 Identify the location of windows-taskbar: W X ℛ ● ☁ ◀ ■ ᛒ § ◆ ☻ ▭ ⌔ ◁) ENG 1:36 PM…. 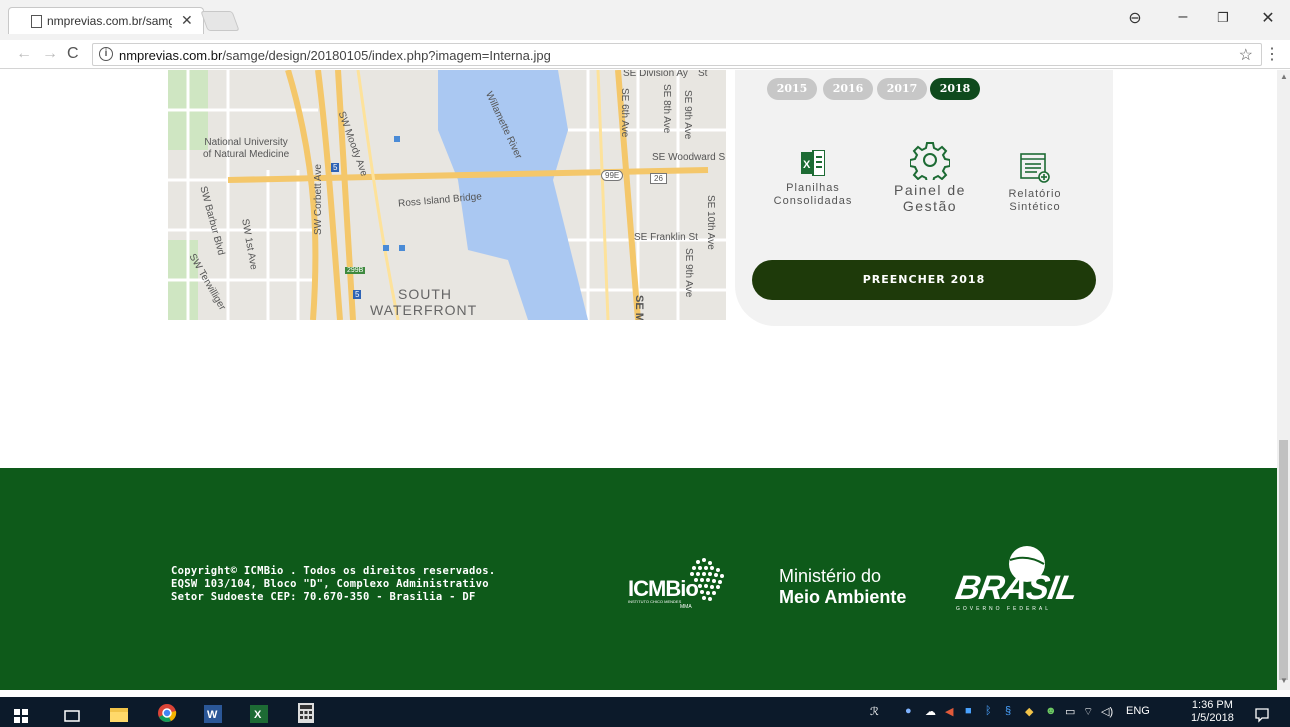
(645, 712).